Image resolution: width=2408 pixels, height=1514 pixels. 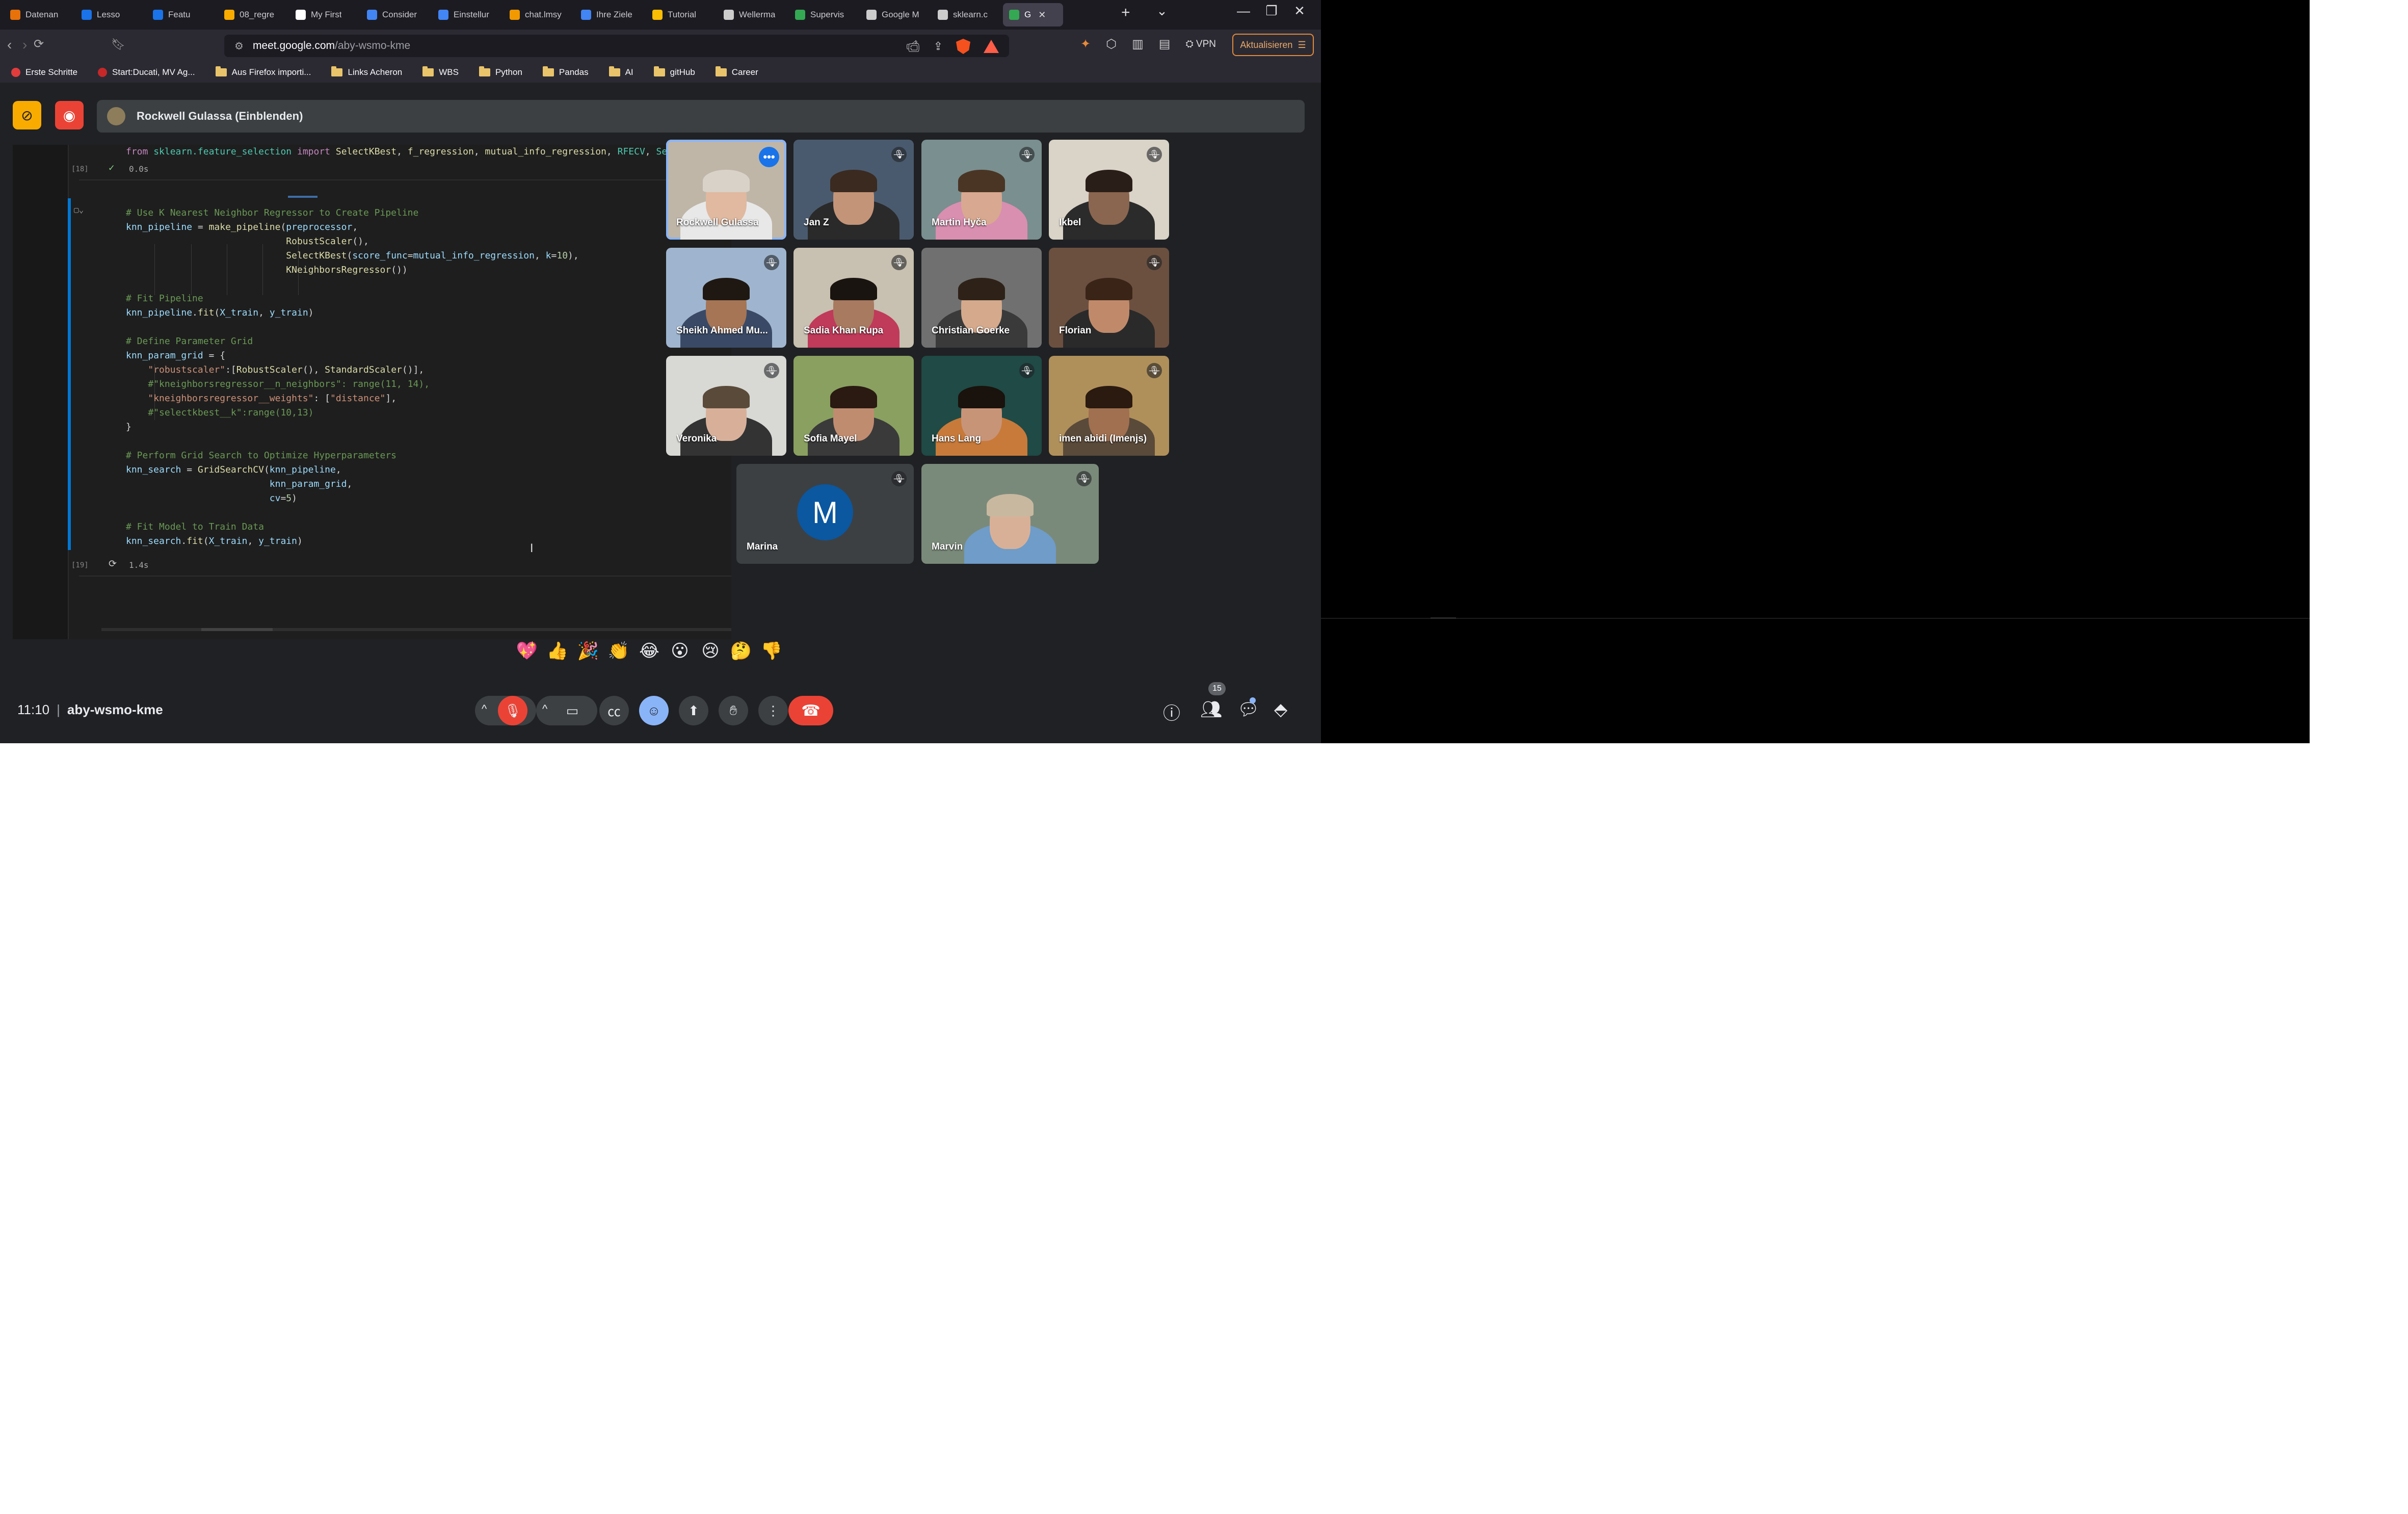 What do you see at coordinates (484, 709) in the screenshot?
I see `mic-options-chevron-icon: ^` at bounding box center [484, 709].